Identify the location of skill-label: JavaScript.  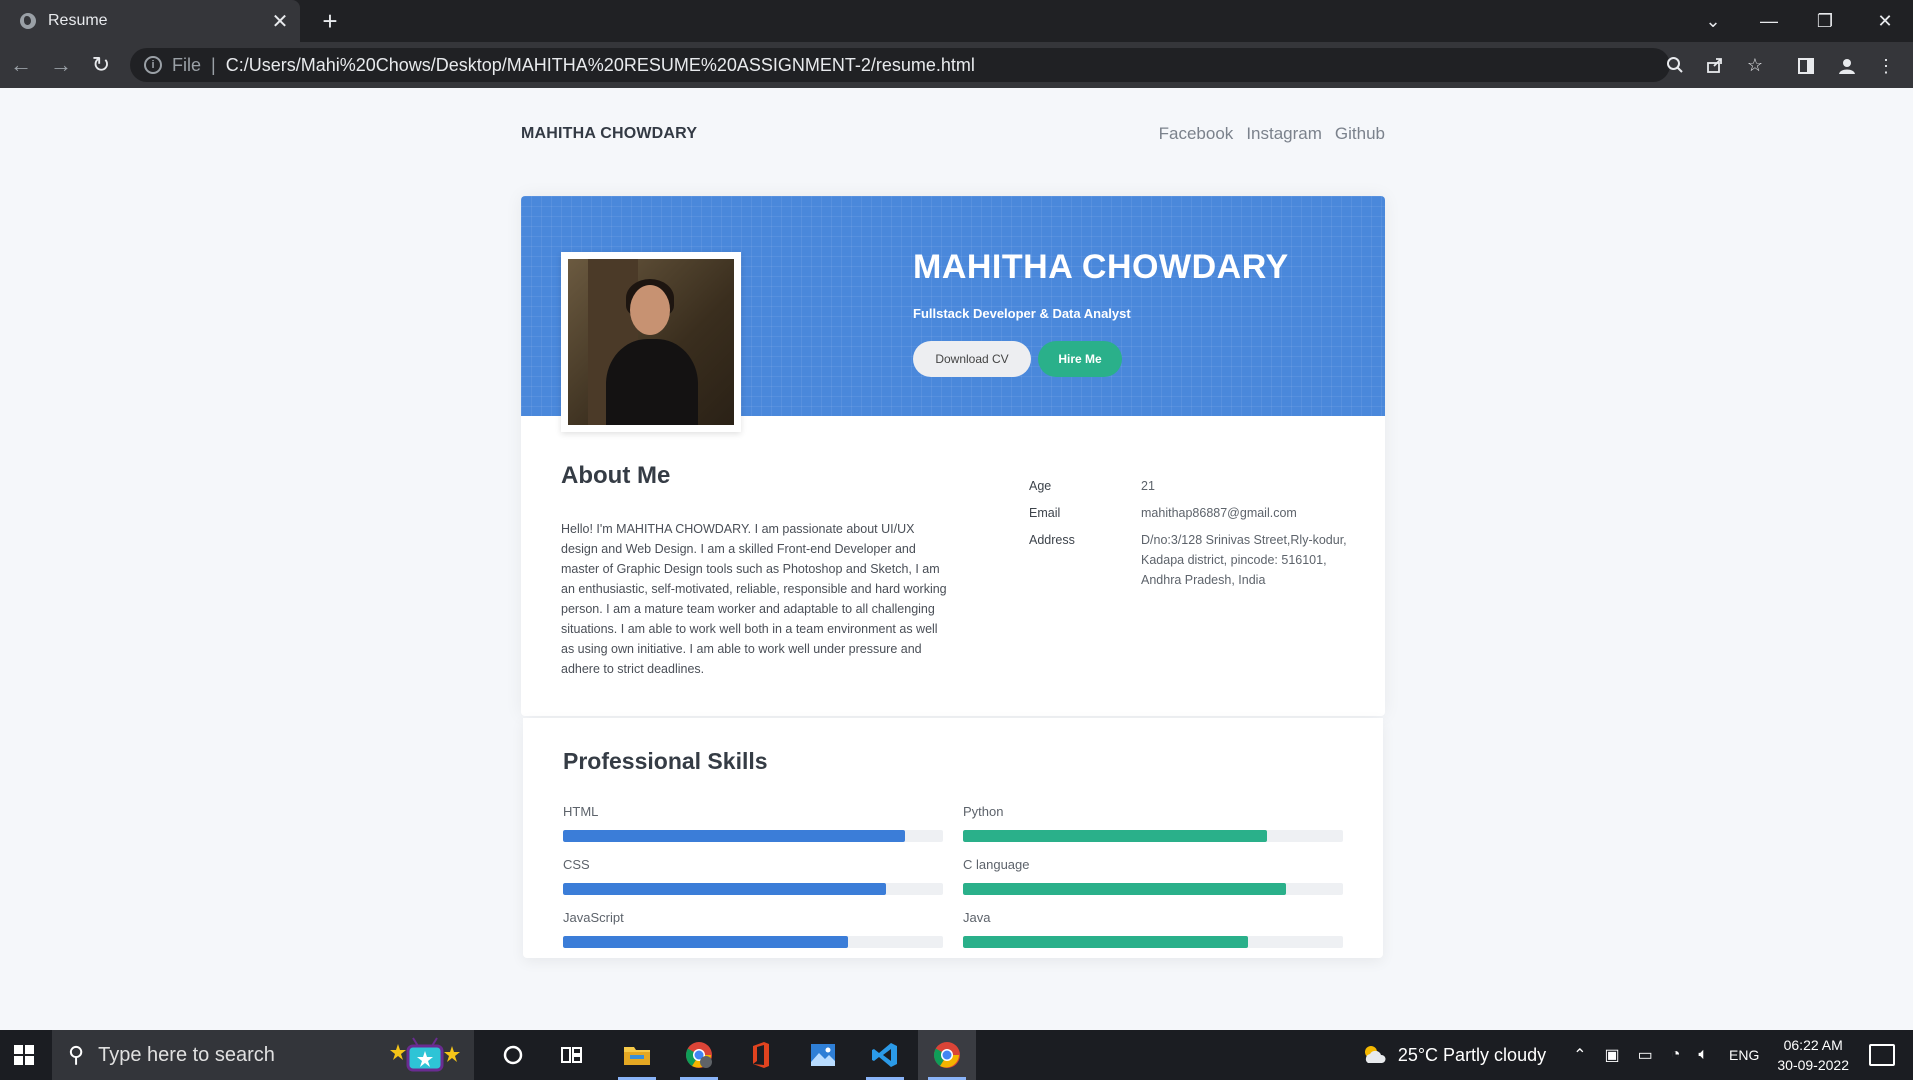
(593, 917).